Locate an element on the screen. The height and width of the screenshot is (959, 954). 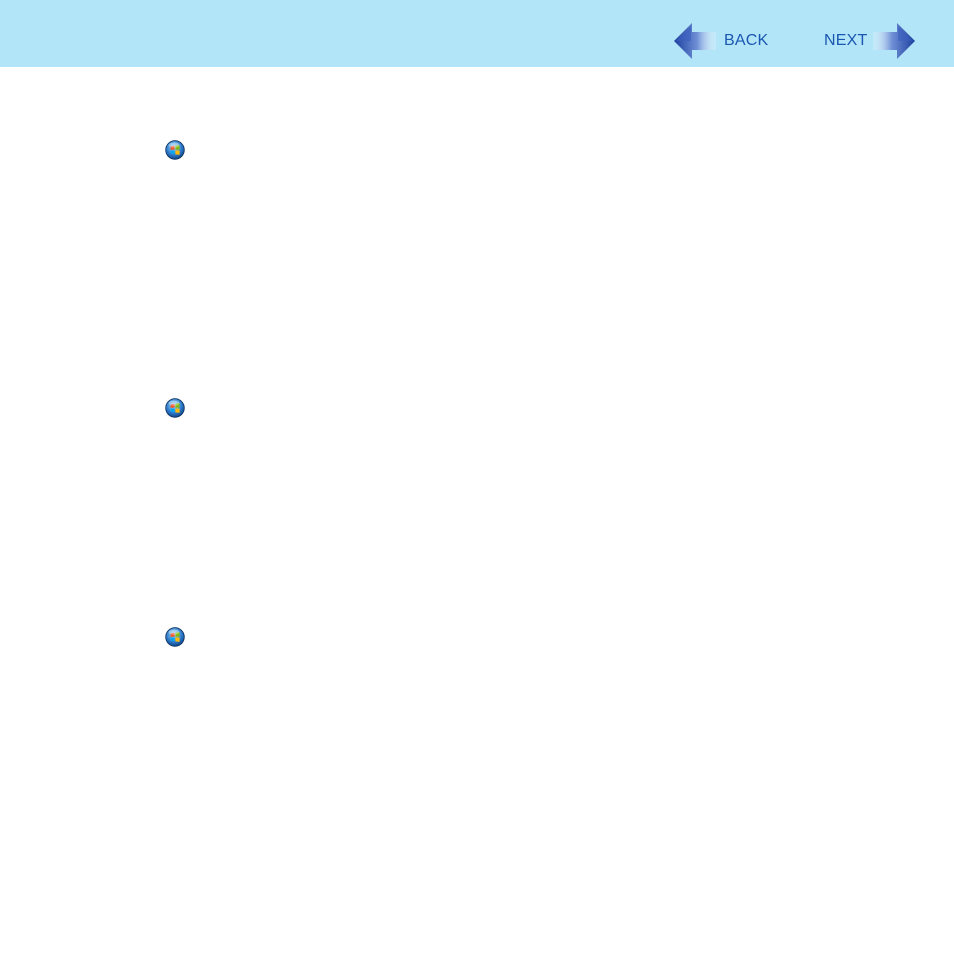
next-button: NEXT is located at coordinates (870, 41).